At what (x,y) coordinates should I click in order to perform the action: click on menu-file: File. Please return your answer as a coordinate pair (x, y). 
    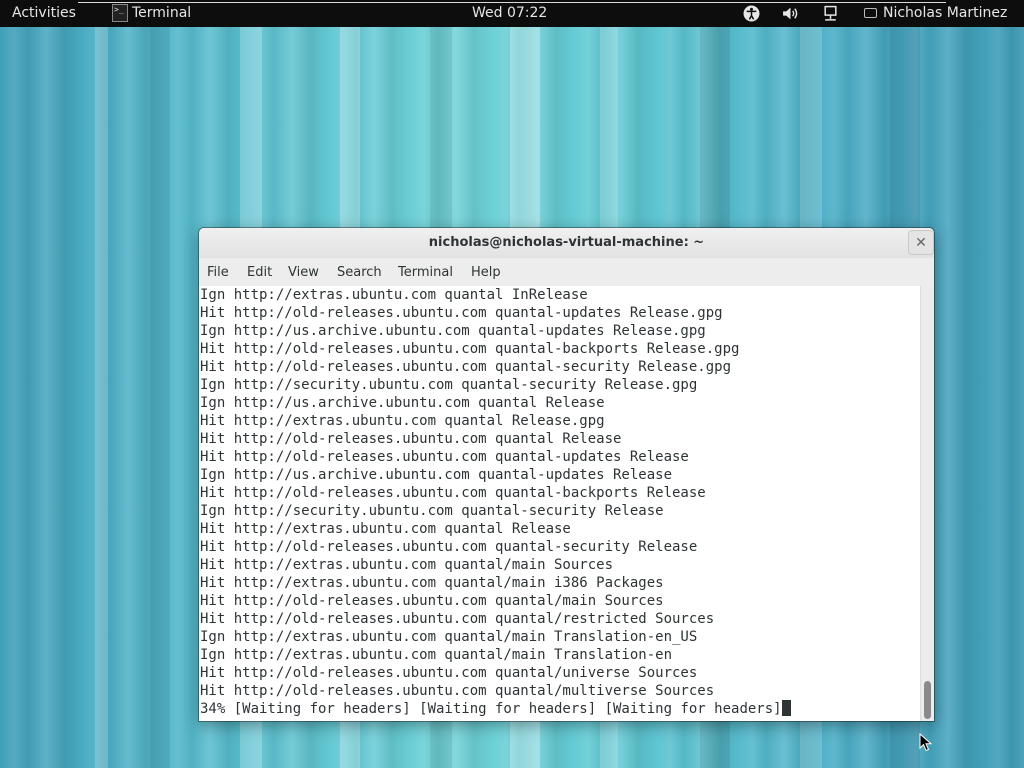
    Looking at the image, I should click on (218, 273).